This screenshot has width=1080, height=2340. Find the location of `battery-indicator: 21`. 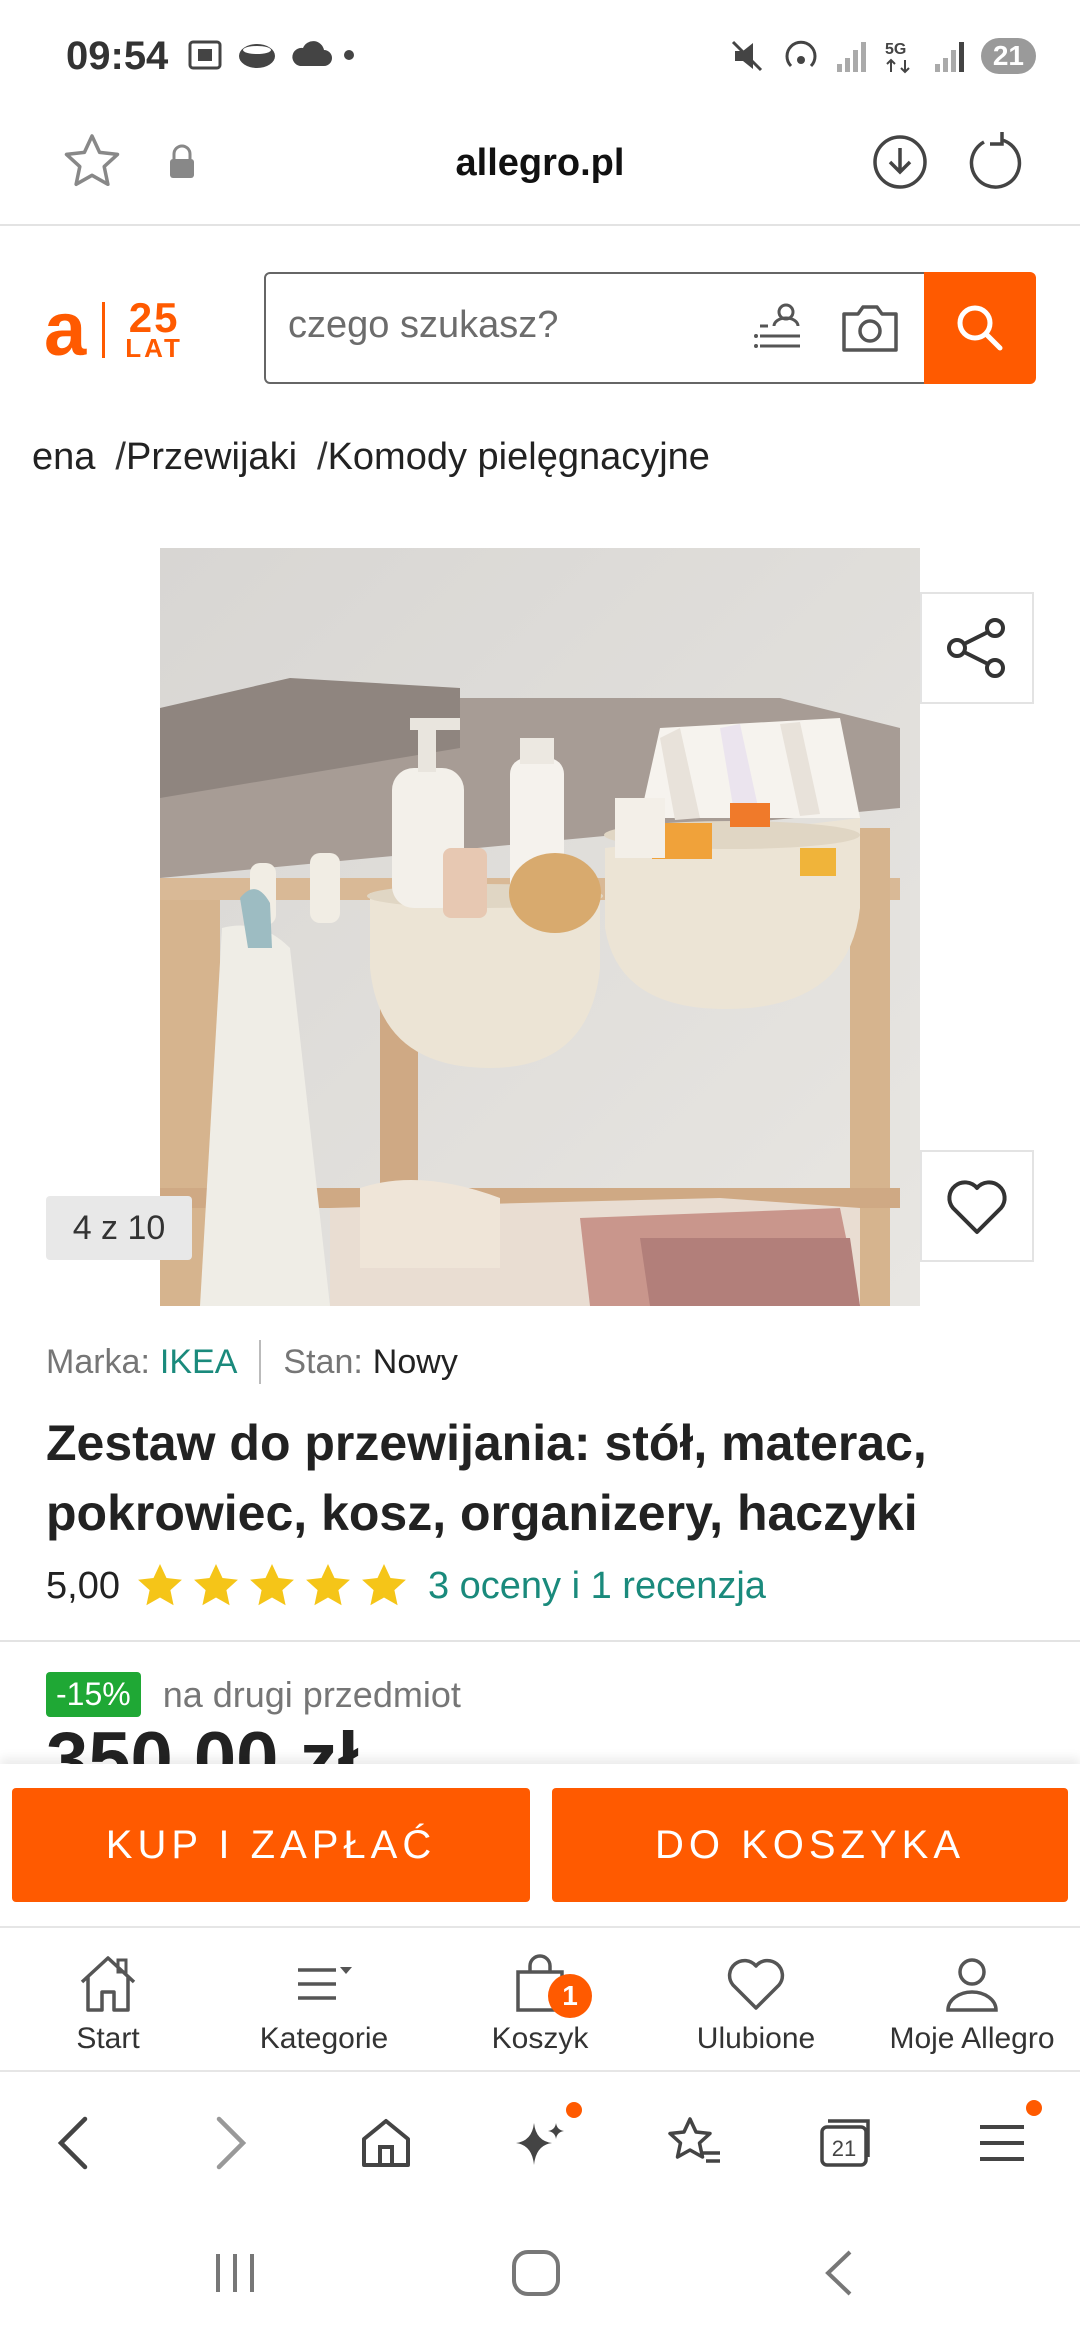

battery-indicator: 21 is located at coordinates (1008, 56).